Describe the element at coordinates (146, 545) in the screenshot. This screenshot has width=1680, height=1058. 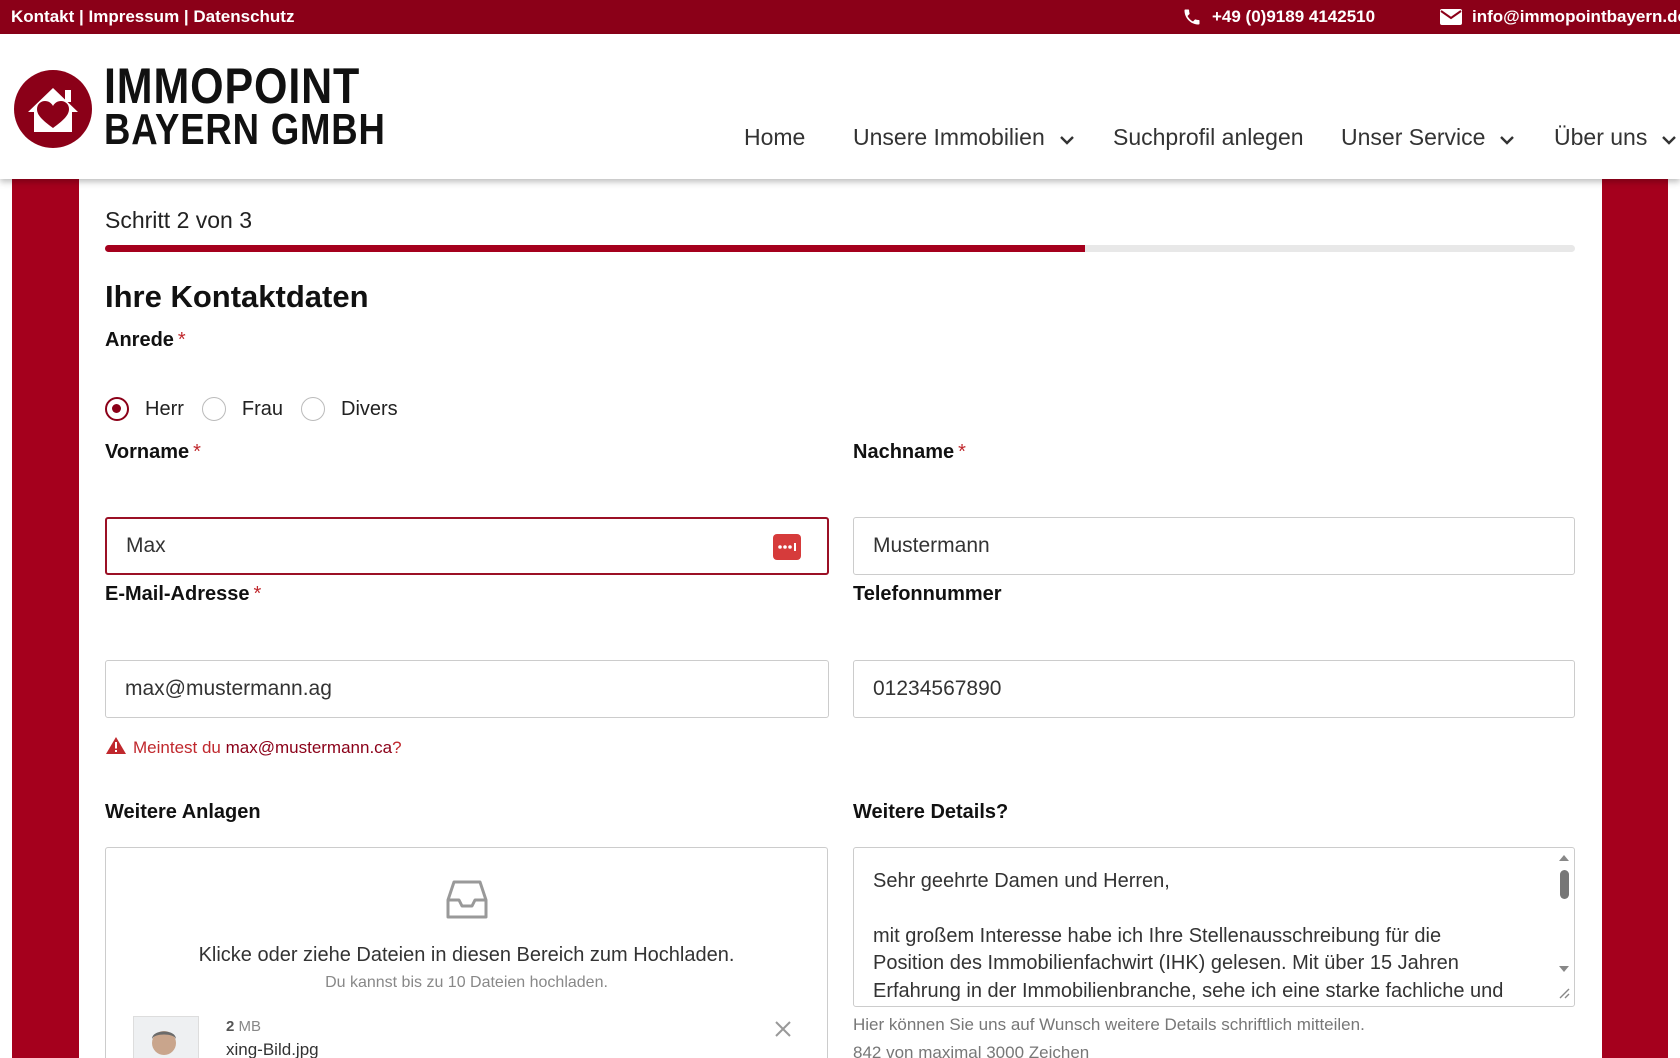
I see `vorname-value: Max` at that location.